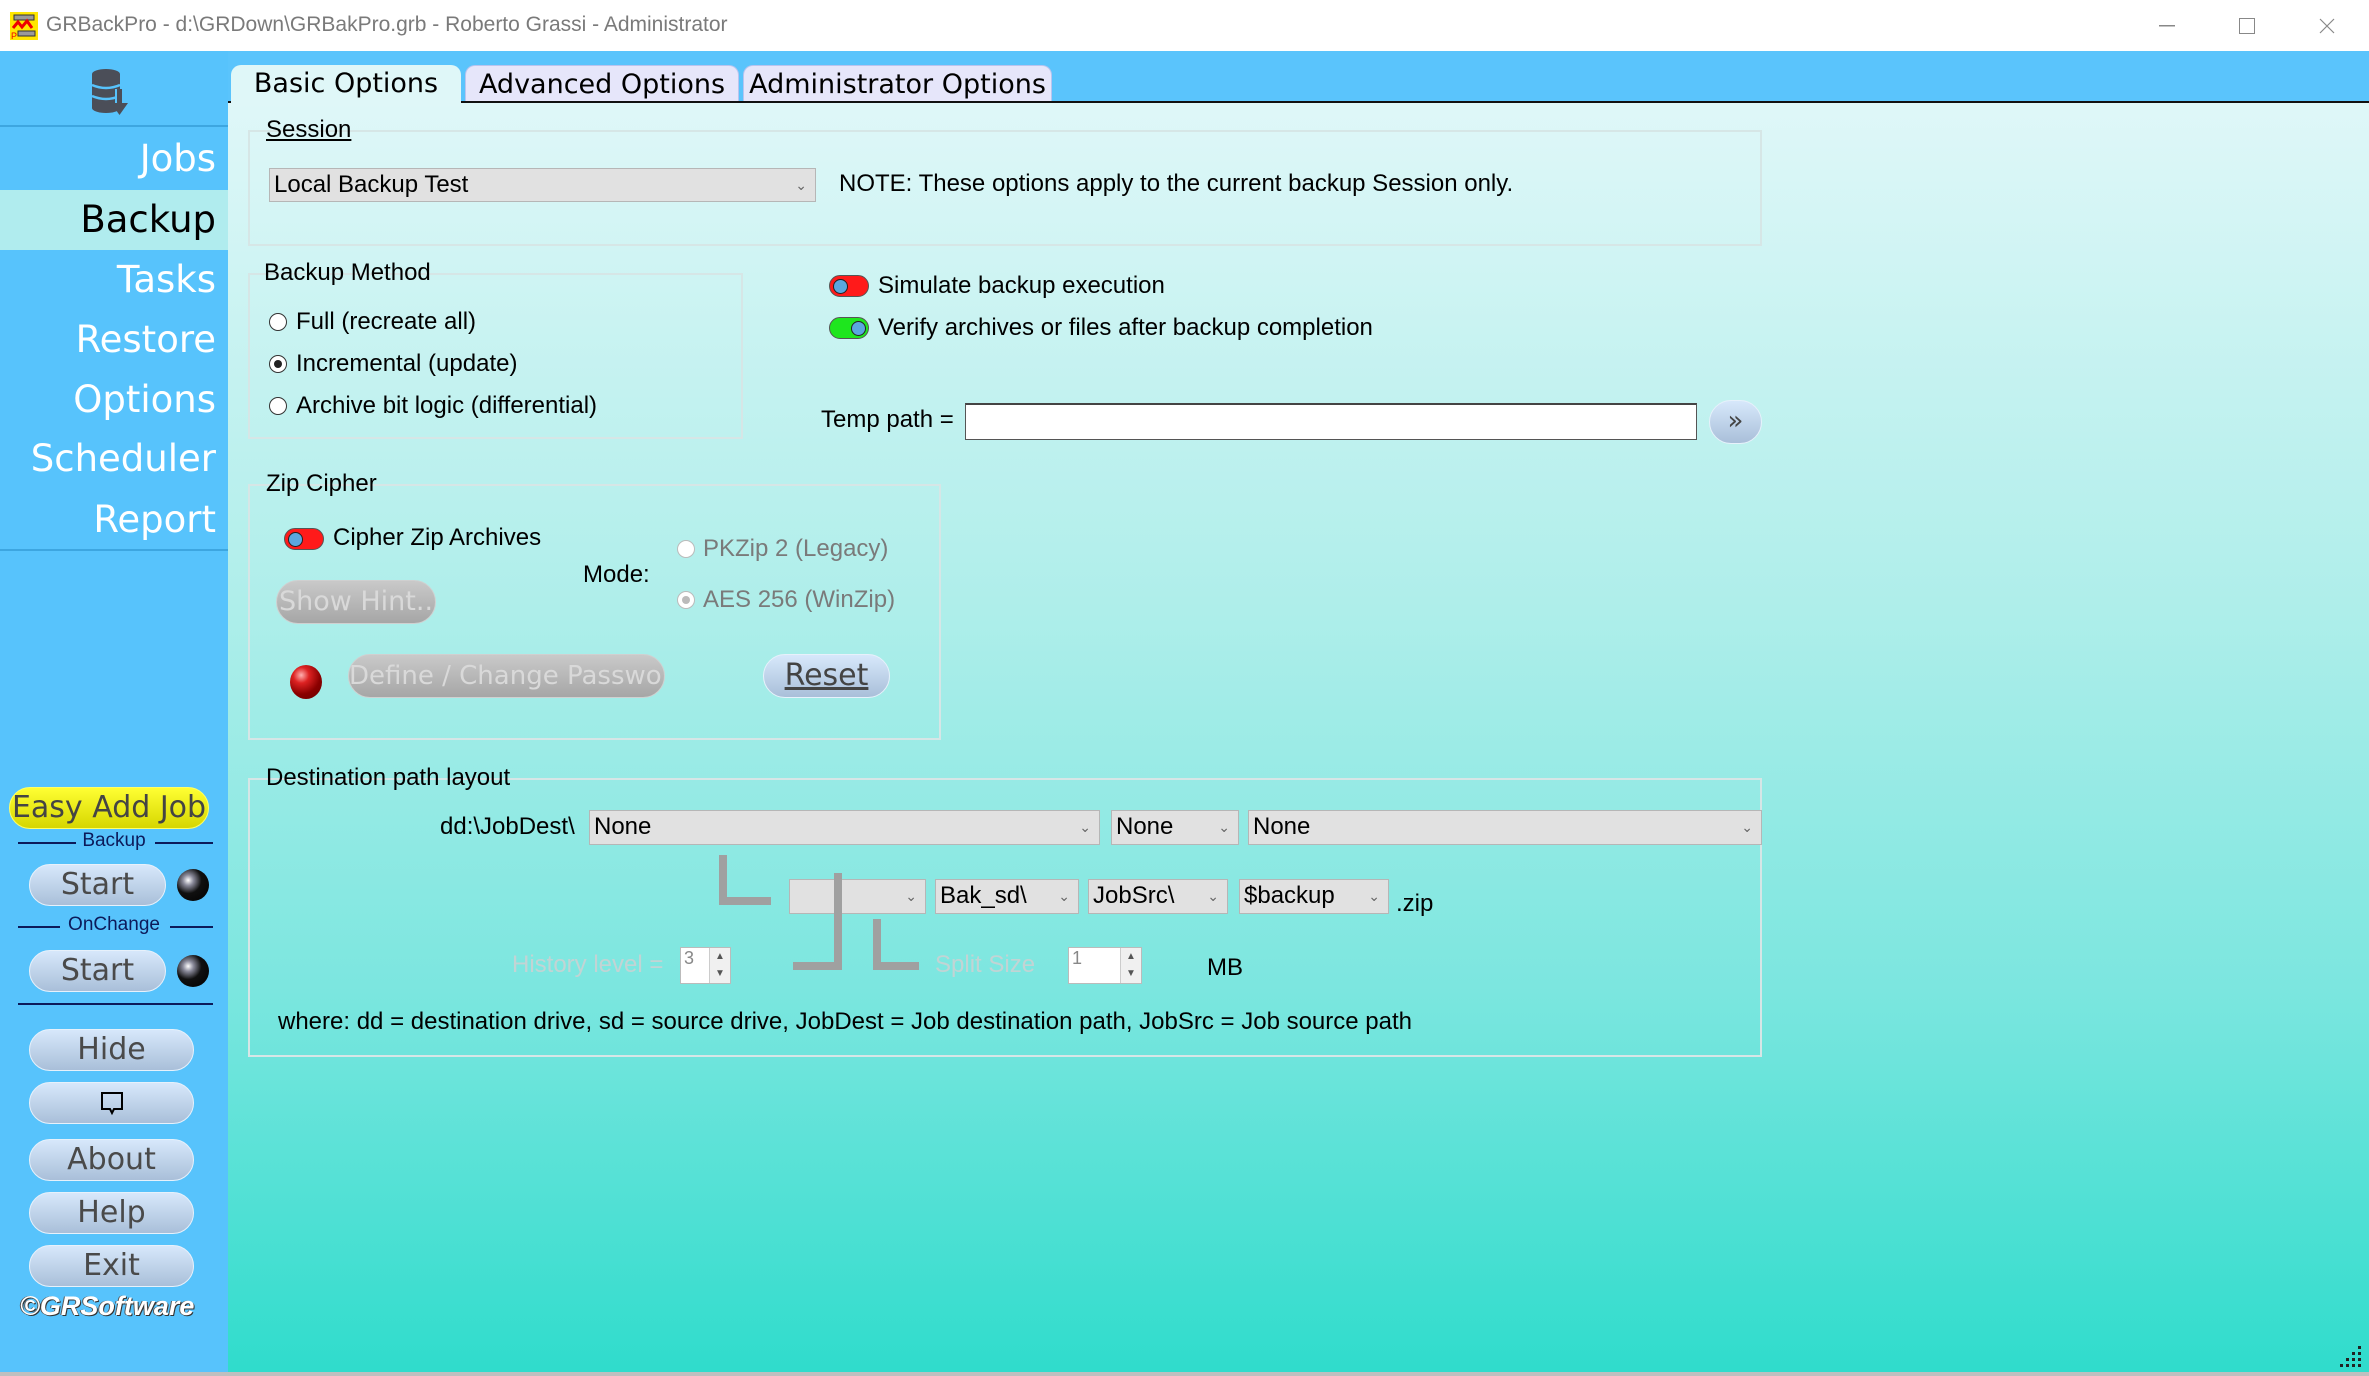 The width and height of the screenshot is (2369, 1376). What do you see at coordinates (1105, 965) in the screenshot?
I see `split-size-spinner: 1 ▲ ▼` at bounding box center [1105, 965].